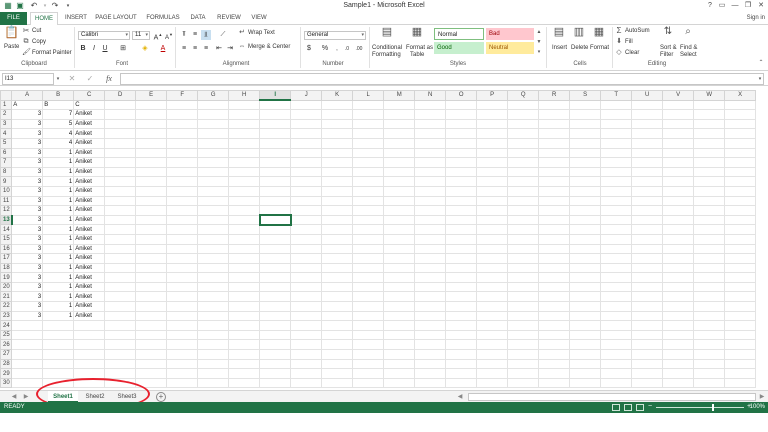  What do you see at coordinates (6, 210) in the screenshot?
I see `row-header: 12` at bounding box center [6, 210].